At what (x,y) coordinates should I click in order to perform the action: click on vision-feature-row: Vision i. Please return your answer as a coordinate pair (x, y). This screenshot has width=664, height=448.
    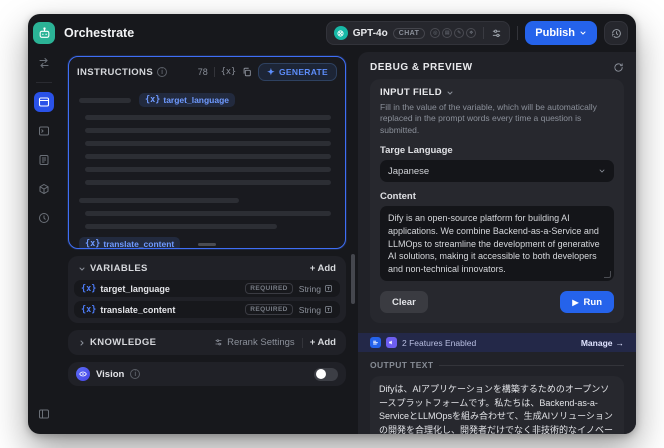
    Looking at the image, I should click on (207, 374).